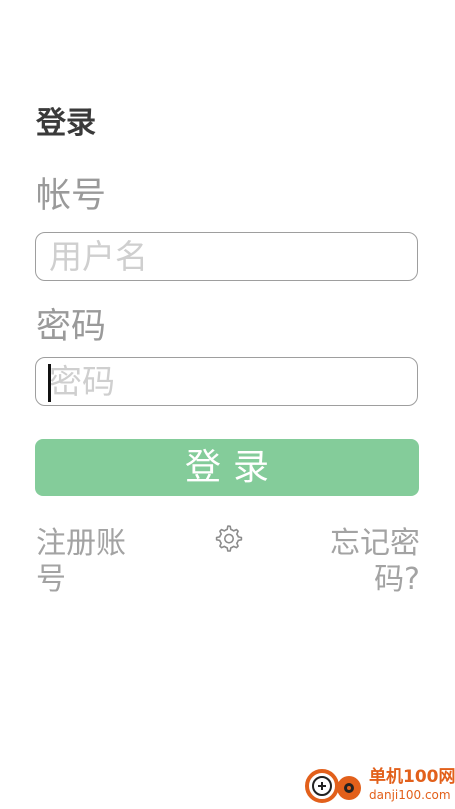  Describe the element at coordinates (333, 786) in the screenshot. I see `watermark-logo-icon` at that location.